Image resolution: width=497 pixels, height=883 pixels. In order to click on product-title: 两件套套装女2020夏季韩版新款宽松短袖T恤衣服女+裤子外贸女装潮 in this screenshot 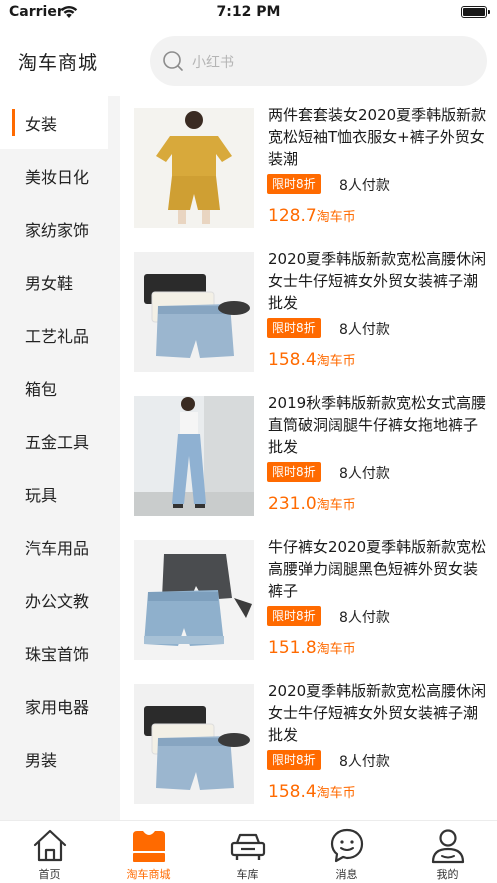, I will do `click(377, 137)`.